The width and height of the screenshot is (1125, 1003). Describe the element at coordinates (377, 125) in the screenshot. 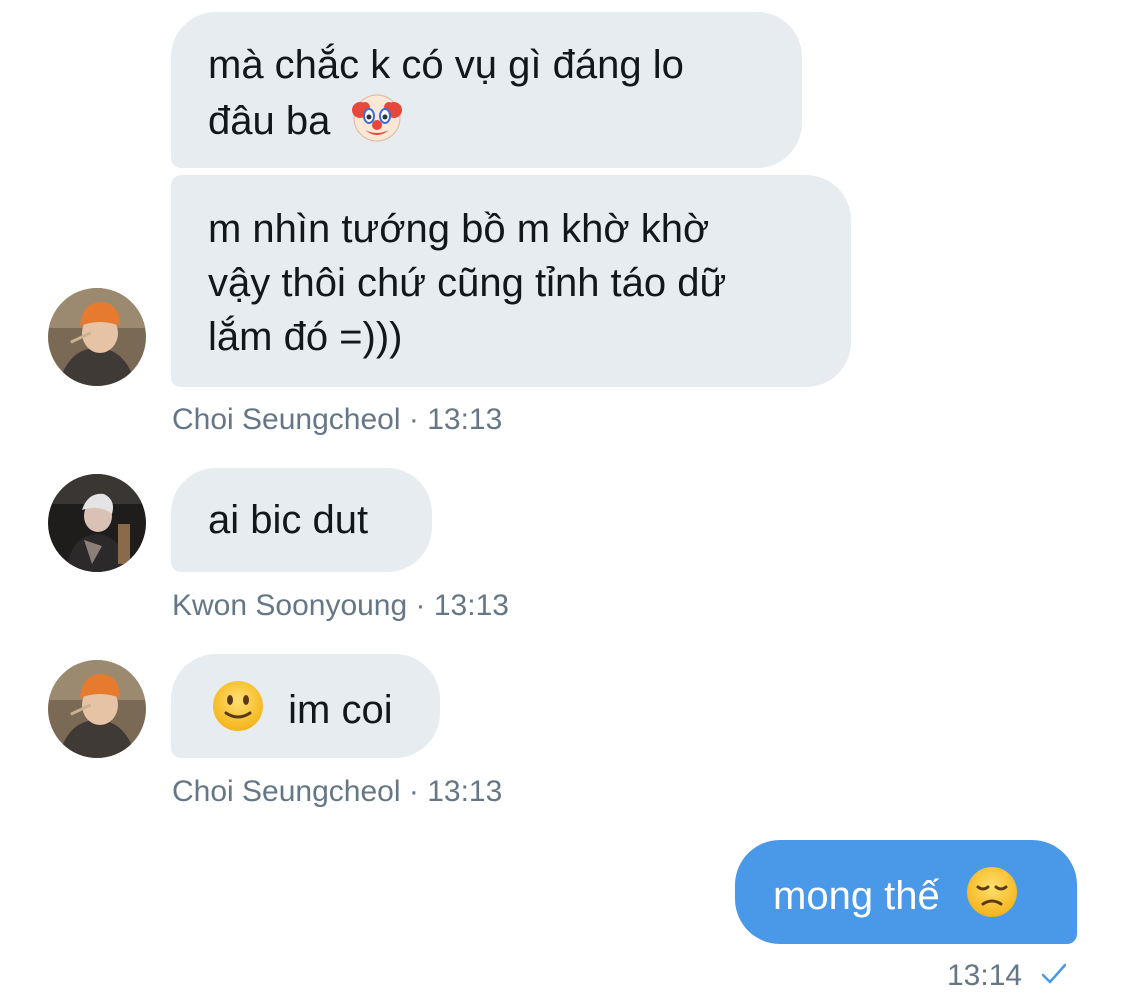

I see `clown-face-icon` at that location.